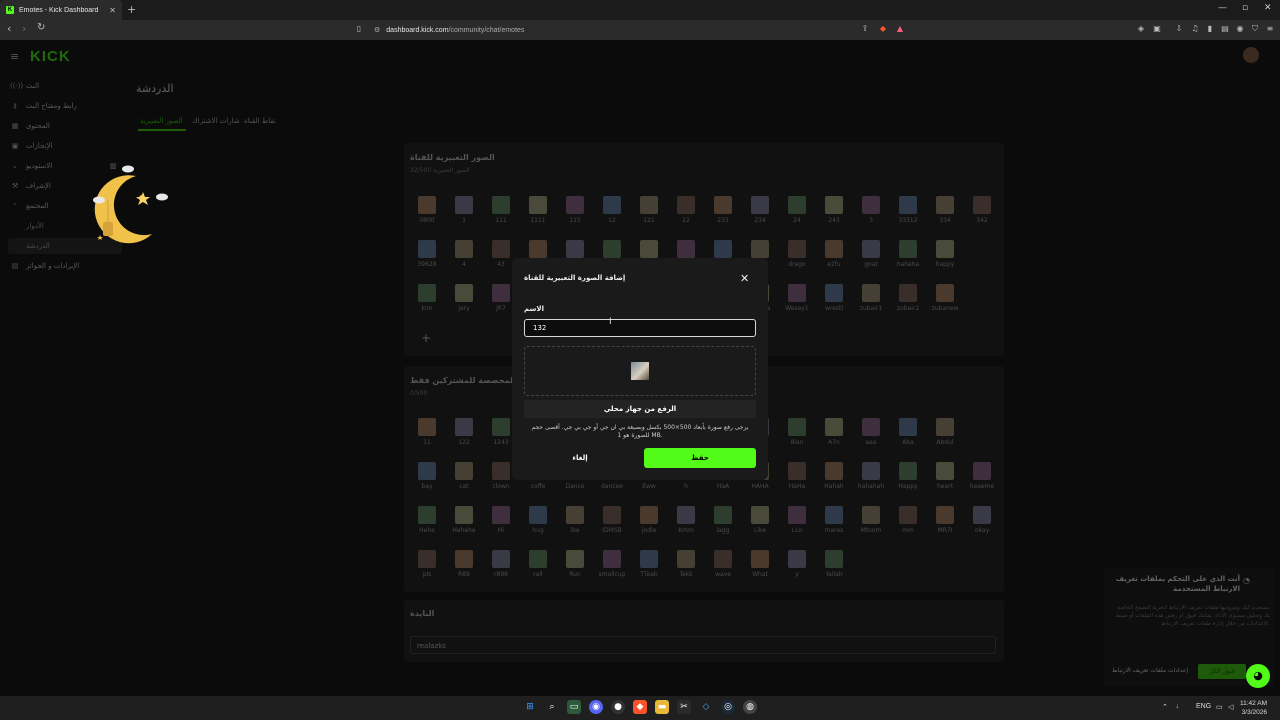  I want to click on emote-item: zubanew, so click(945, 298).